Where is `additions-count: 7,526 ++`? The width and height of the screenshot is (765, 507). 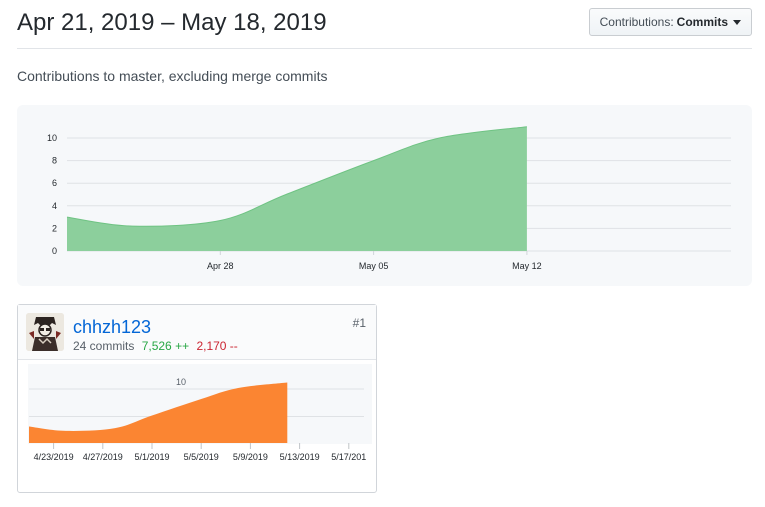 additions-count: 7,526 ++ is located at coordinates (165, 346).